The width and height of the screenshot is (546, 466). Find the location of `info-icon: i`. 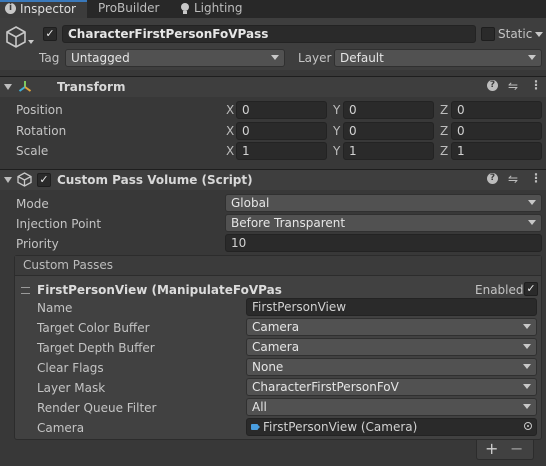

info-icon: i is located at coordinates (10, 8).